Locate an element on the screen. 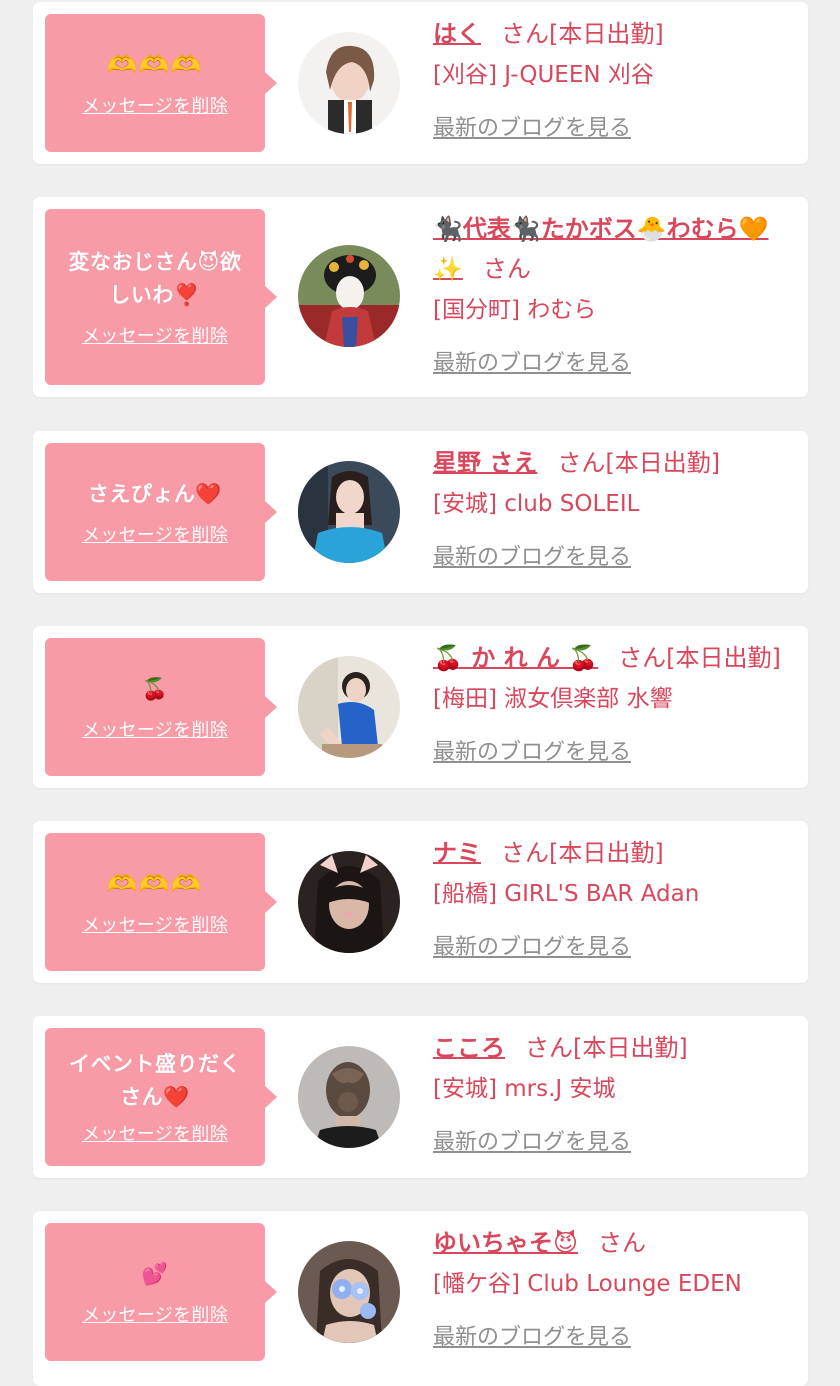 The height and width of the screenshot is (1386, 840). name-line: ゆいちゃそ😈 さん is located at coordinates (613, 1243).